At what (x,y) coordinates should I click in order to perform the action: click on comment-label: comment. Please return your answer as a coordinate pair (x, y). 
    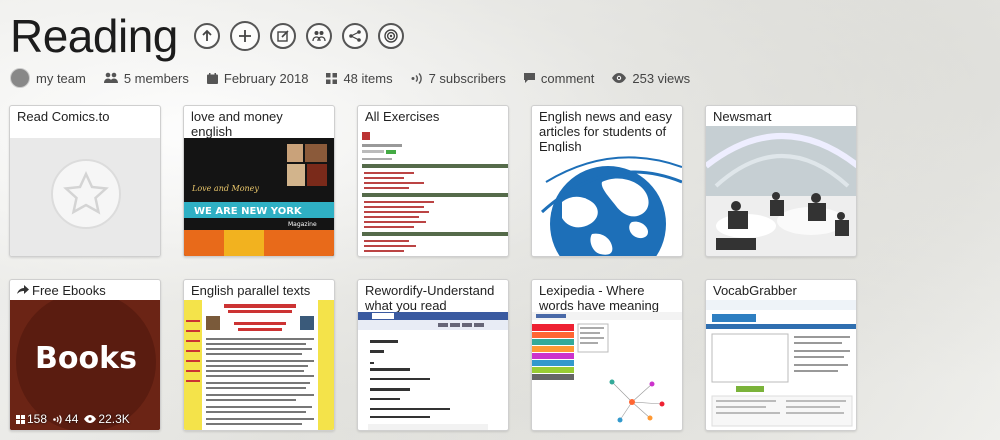
    Looking at the image, I should click on (567, 78).